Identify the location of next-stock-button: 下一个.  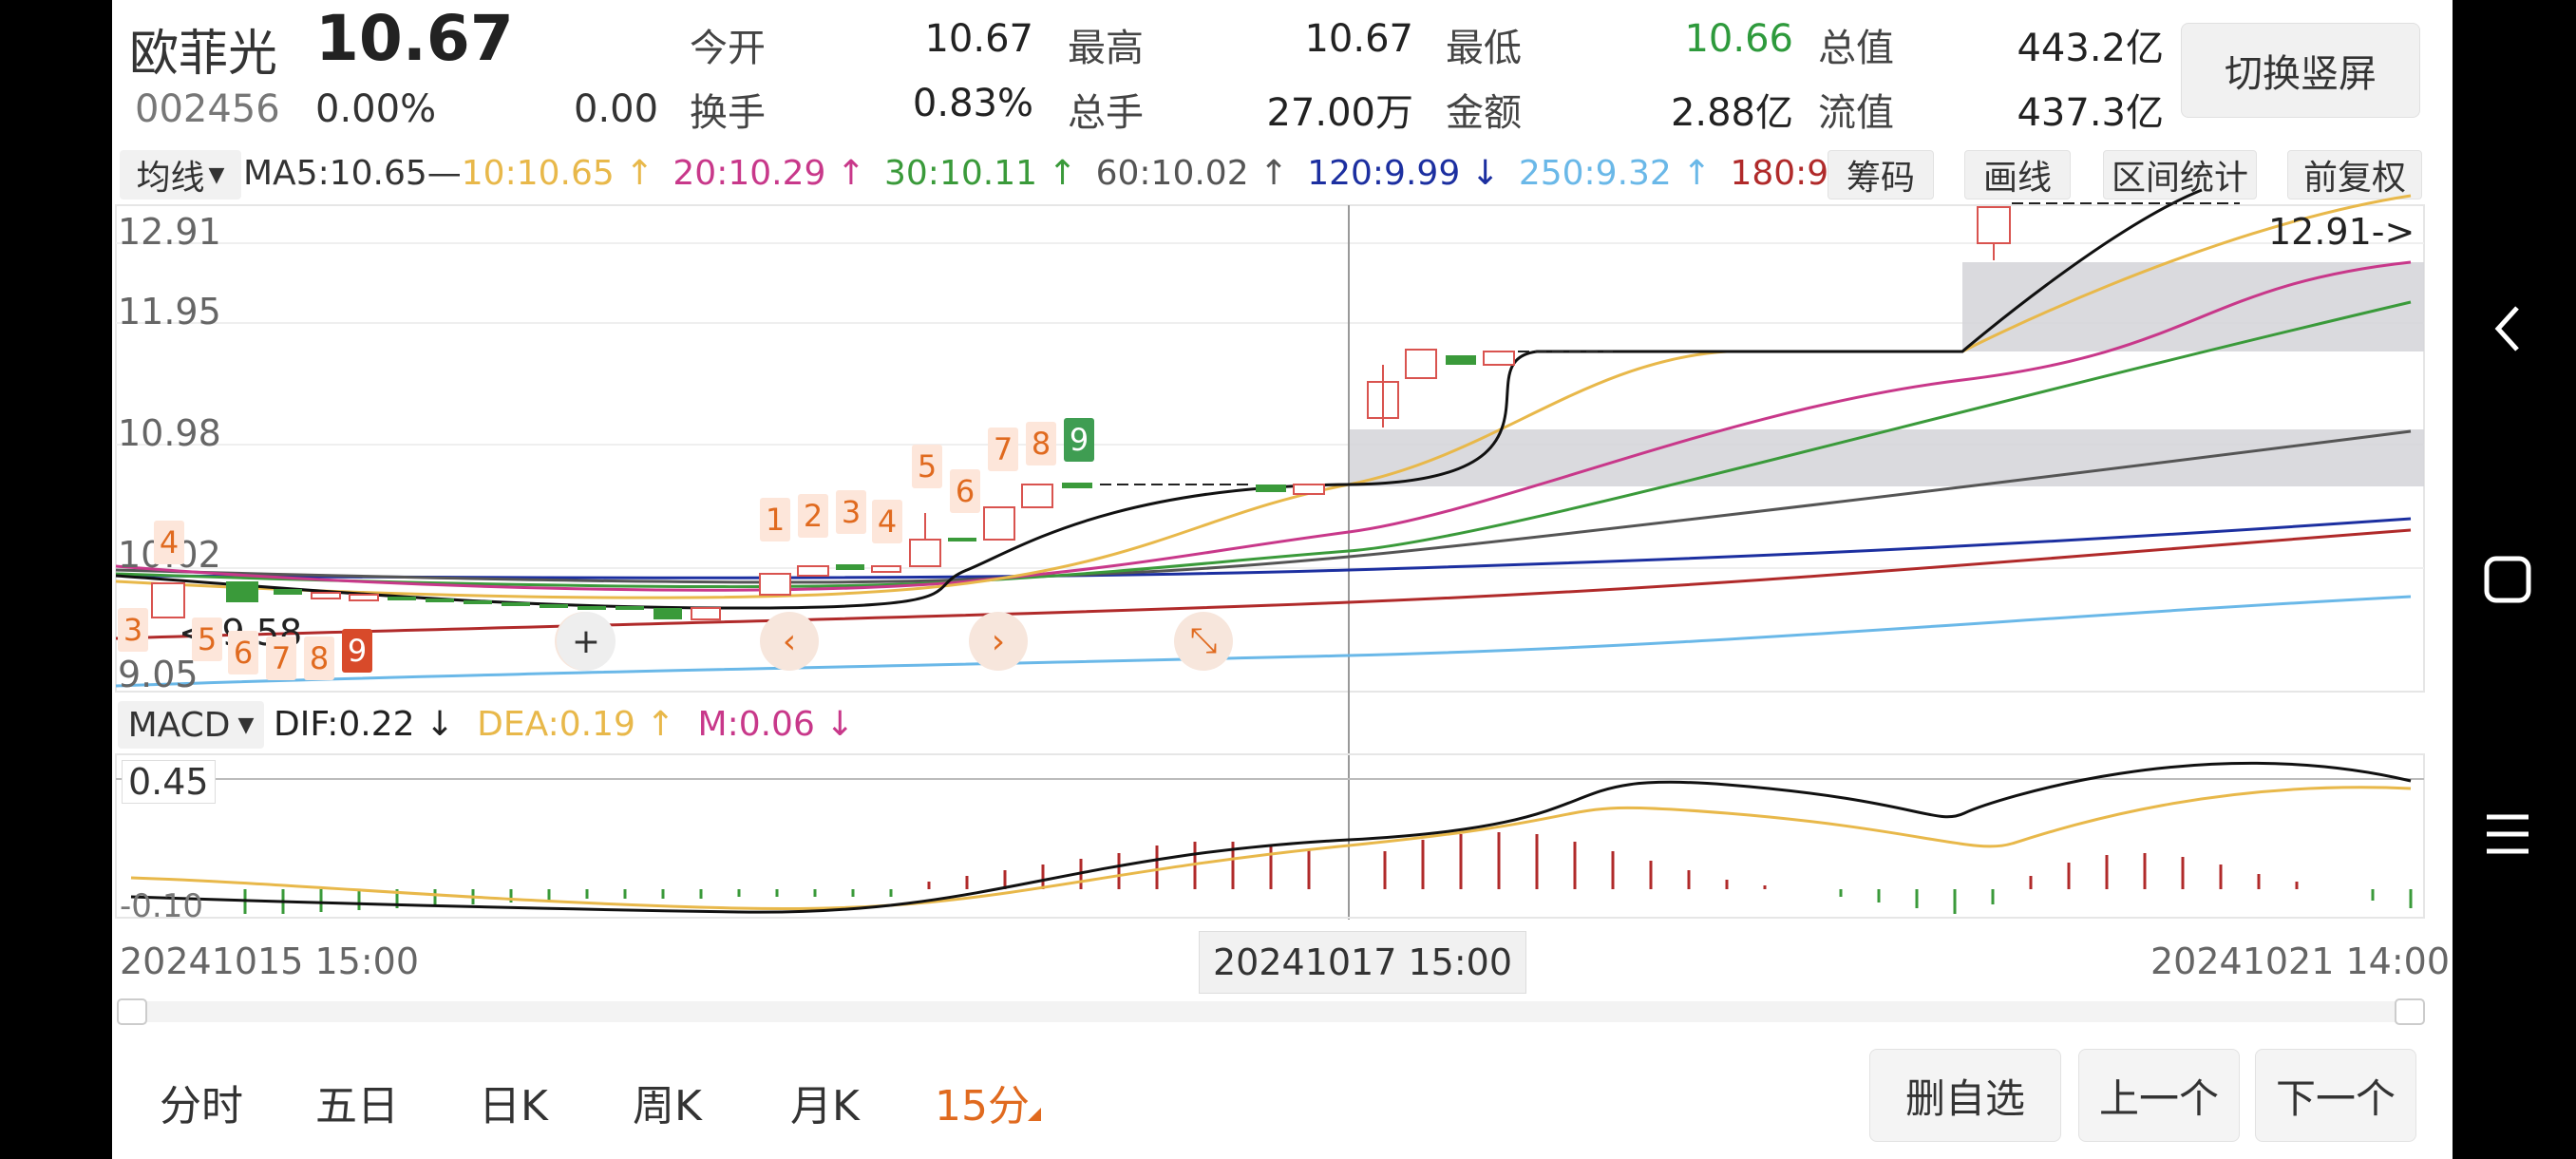
(2335, 1095).